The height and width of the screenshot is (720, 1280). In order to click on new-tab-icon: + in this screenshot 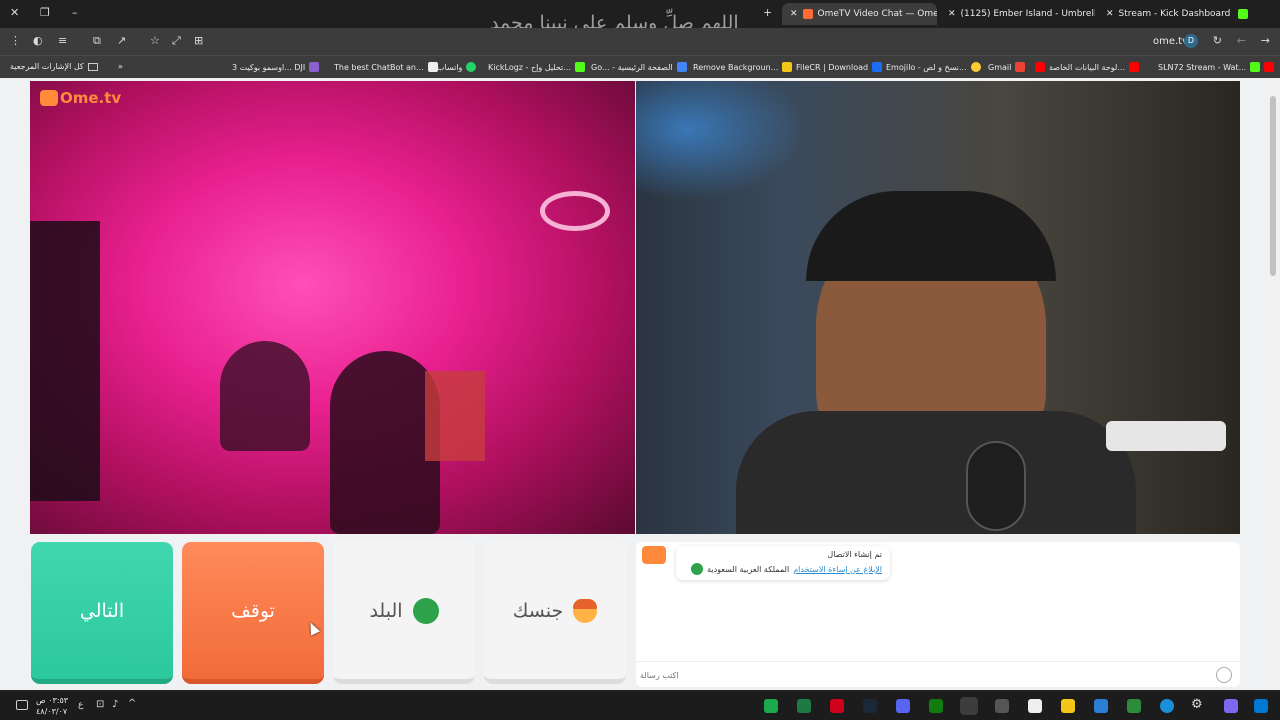, I will do `click(767, 12)`.